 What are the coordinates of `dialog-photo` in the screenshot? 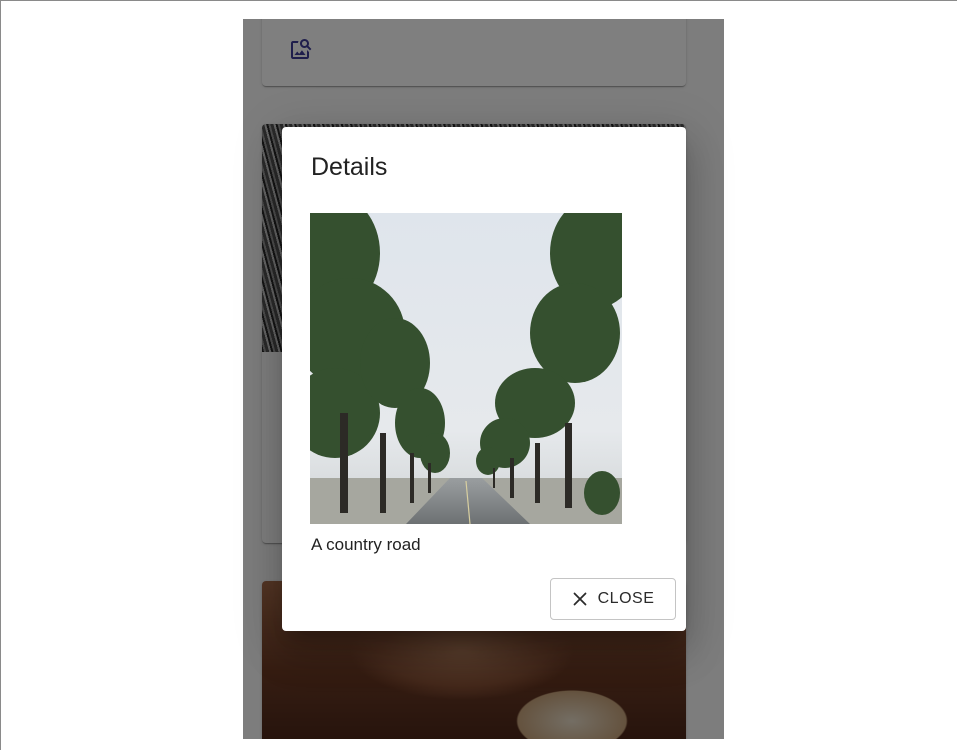 It's located at (466, 368).